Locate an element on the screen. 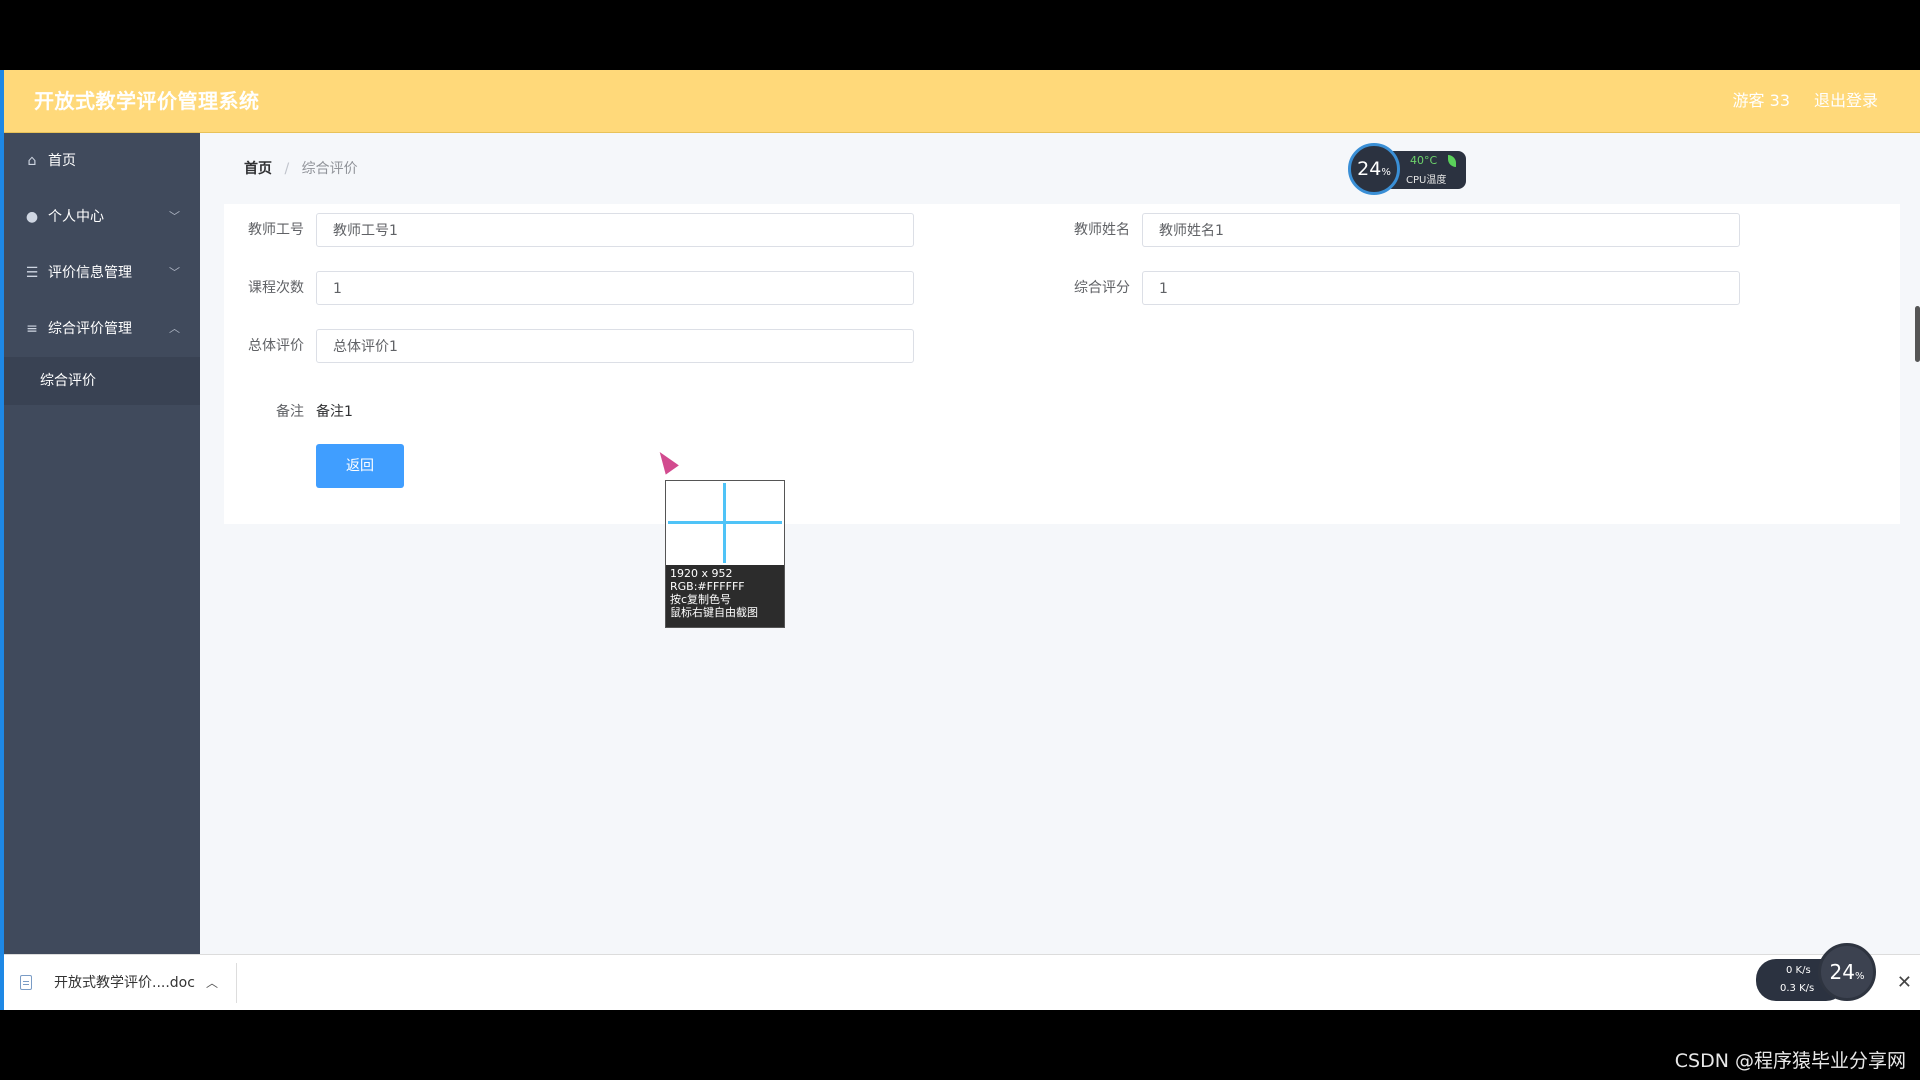 The height and width of the screenshot is (1080, 1920). document-icon is located at coordinates (26, 982).